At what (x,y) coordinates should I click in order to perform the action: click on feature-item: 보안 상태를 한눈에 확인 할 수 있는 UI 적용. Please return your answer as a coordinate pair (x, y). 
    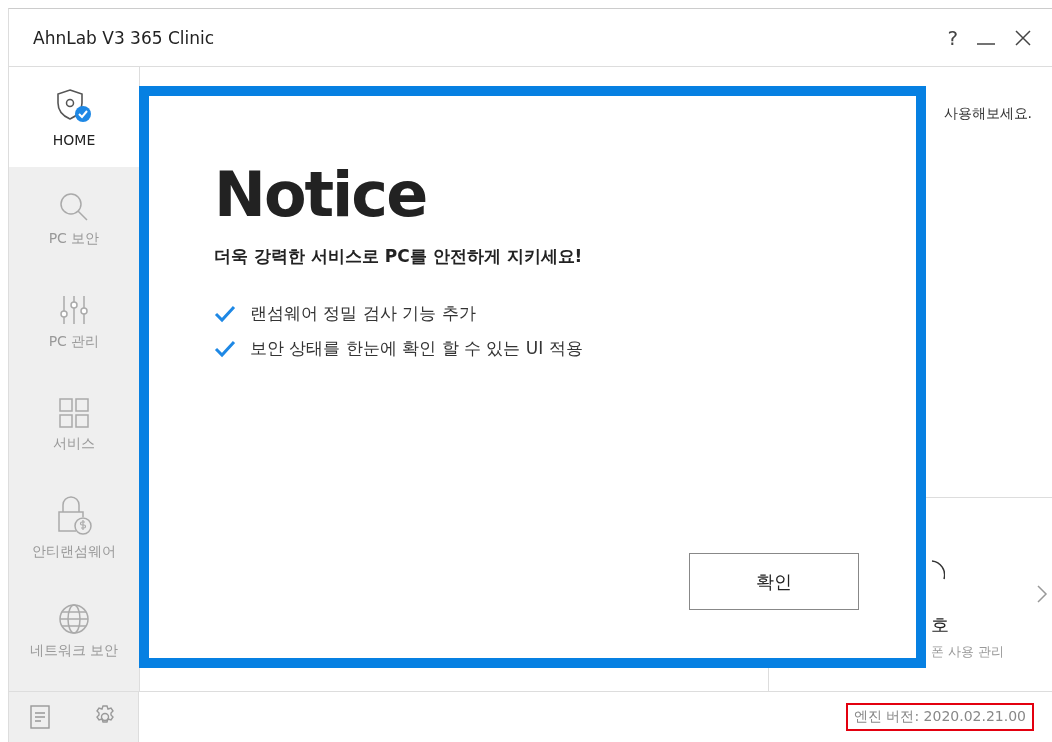
    Looking at the image, I should click on (416, 348).